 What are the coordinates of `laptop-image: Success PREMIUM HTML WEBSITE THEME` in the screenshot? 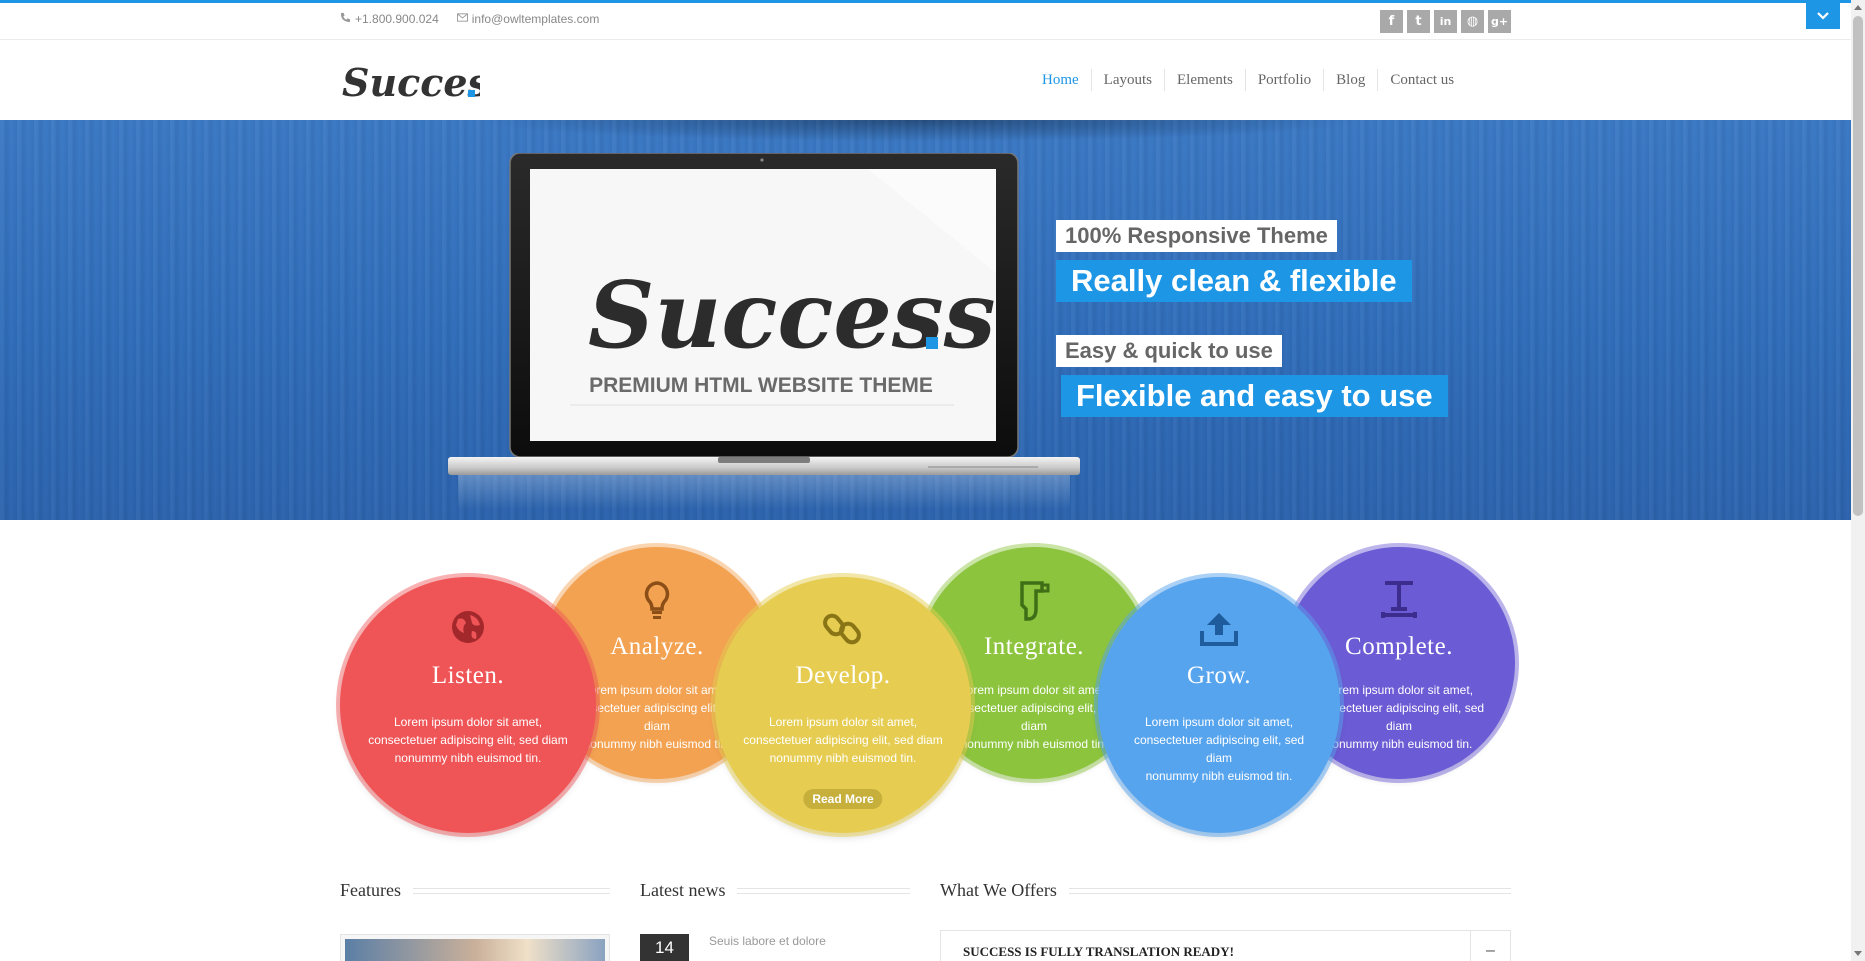 It's located at (764, 336).